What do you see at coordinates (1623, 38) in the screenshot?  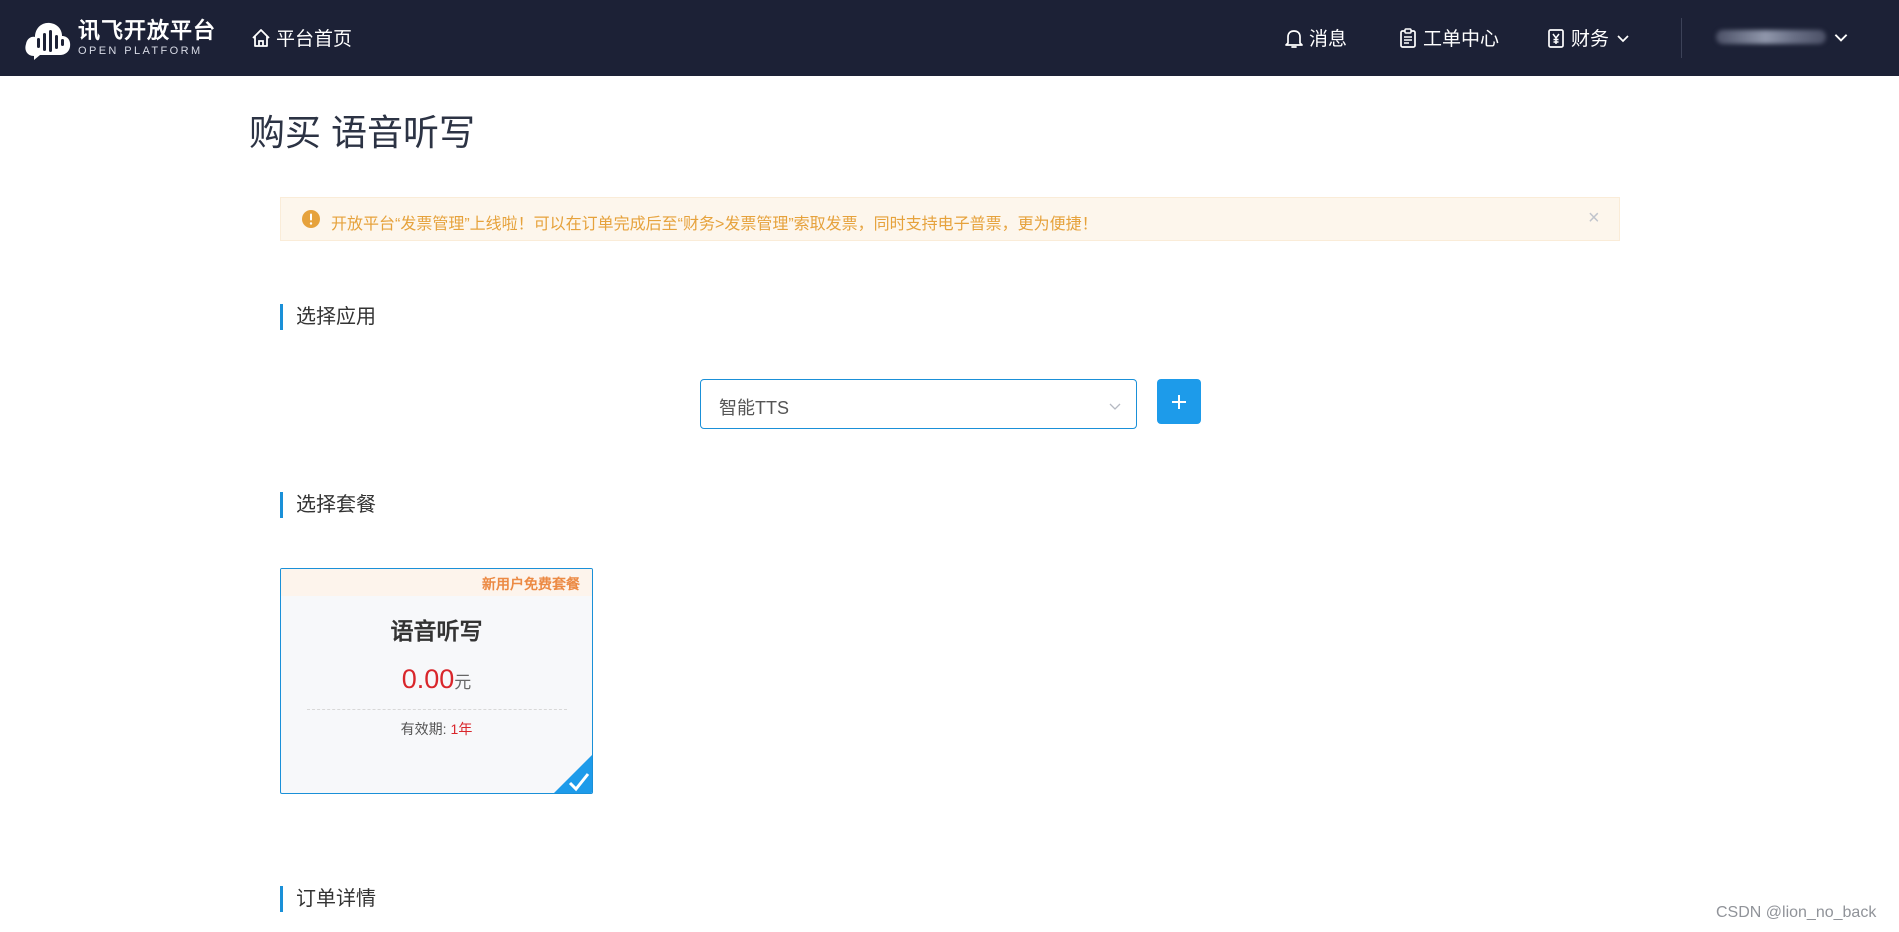 I see `chevron-down-icon` at bounding box center [1623, 38].